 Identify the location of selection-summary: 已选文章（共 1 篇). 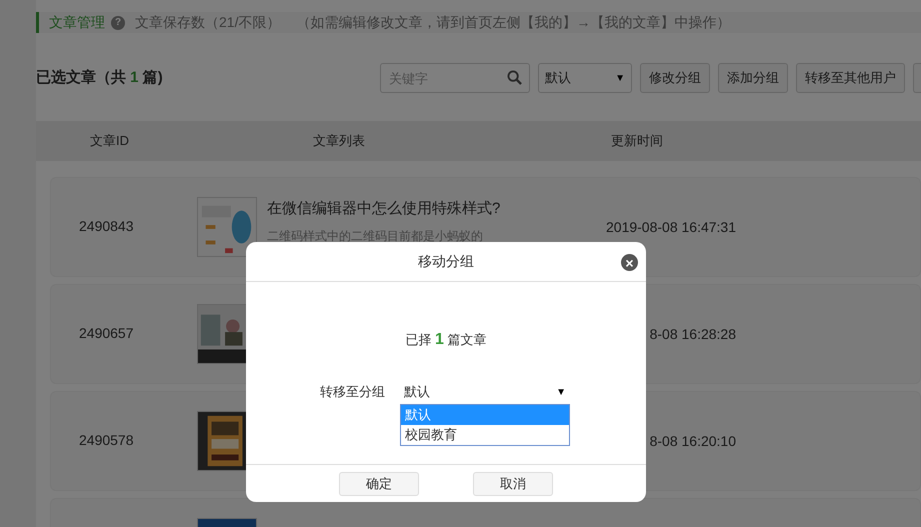
(99, 78).